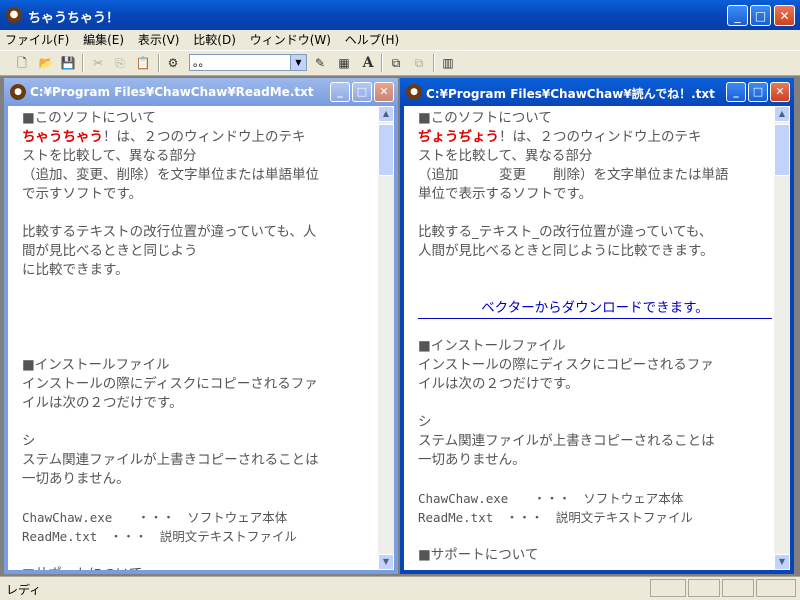  I want to click on left-window-title: C:¥Program Files¥ChawChaw¥ReadMe.txt, so click(172, 92).